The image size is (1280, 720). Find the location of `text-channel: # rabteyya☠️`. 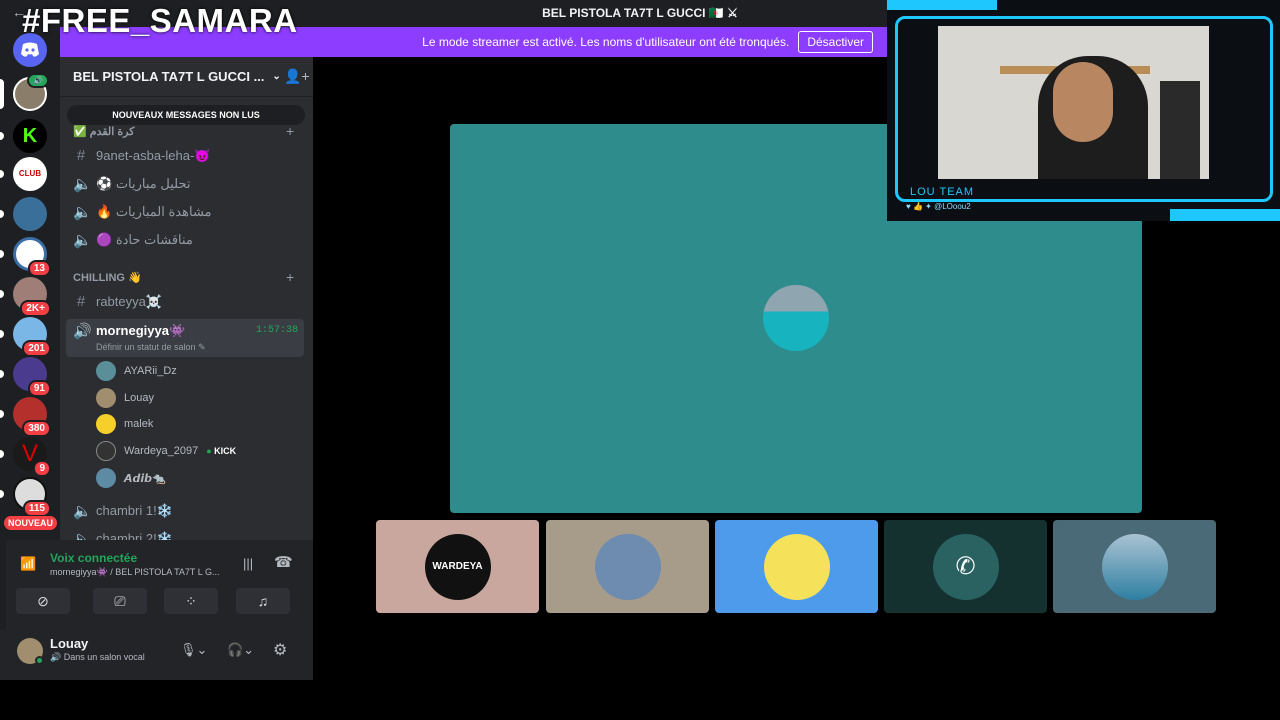

text-channel: # rabteyya☠️ is located at coordinates (188, 301).